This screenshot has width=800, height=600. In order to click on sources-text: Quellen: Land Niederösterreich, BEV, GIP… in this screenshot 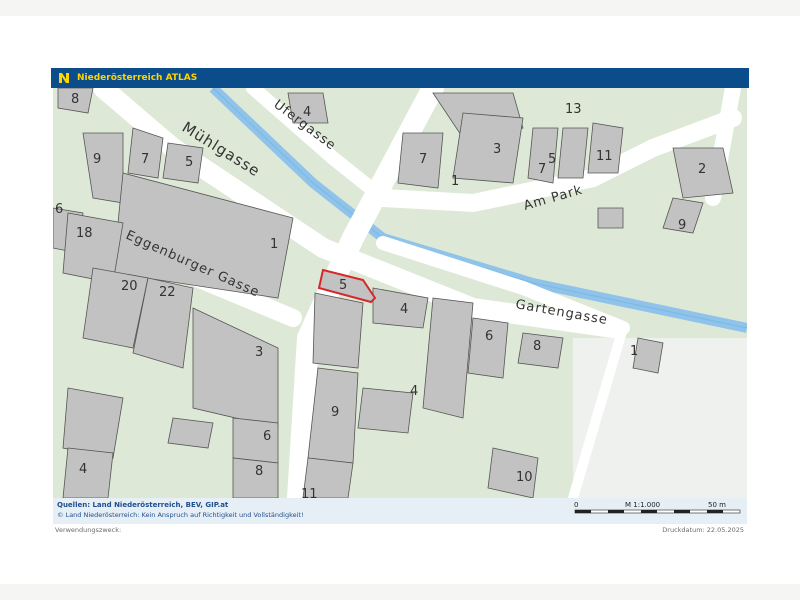, I will do `click(143, 505)`.